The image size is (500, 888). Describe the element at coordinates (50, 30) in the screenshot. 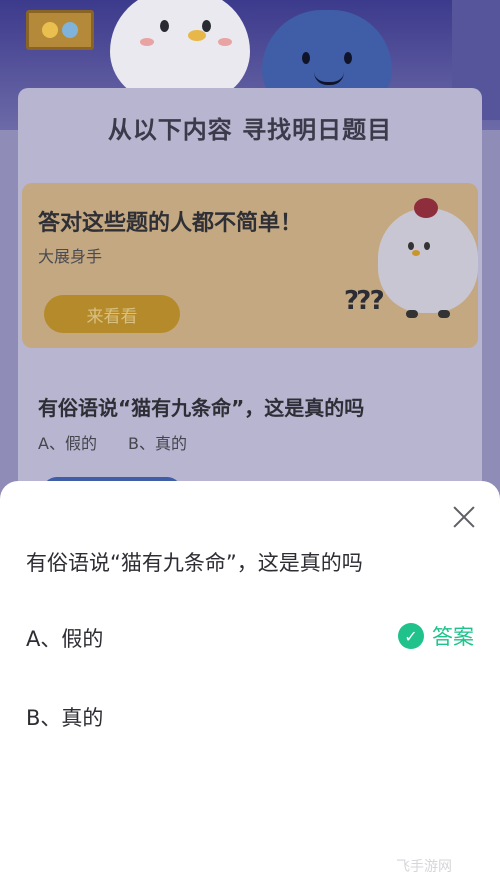

I see `gold-medal-icon` at that location.